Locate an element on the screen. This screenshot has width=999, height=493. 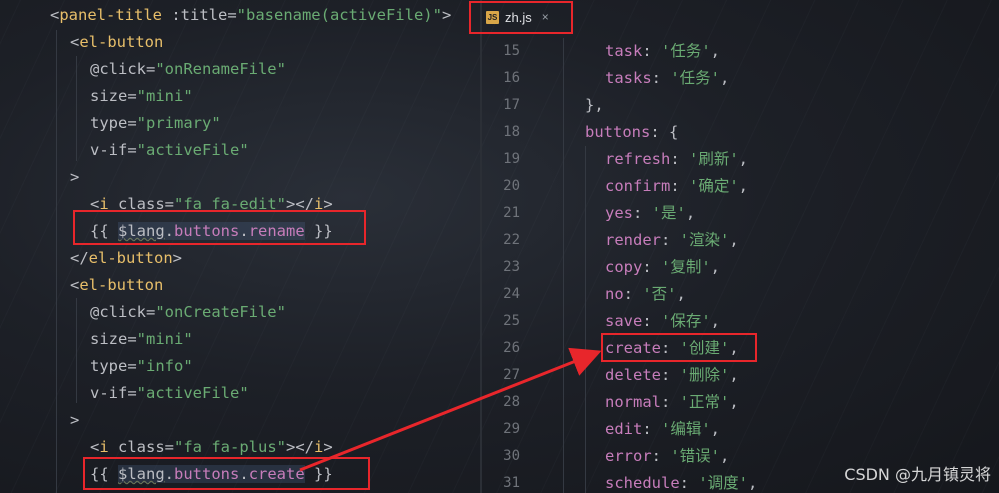
pane-divider is located at coordinates (481, 246).